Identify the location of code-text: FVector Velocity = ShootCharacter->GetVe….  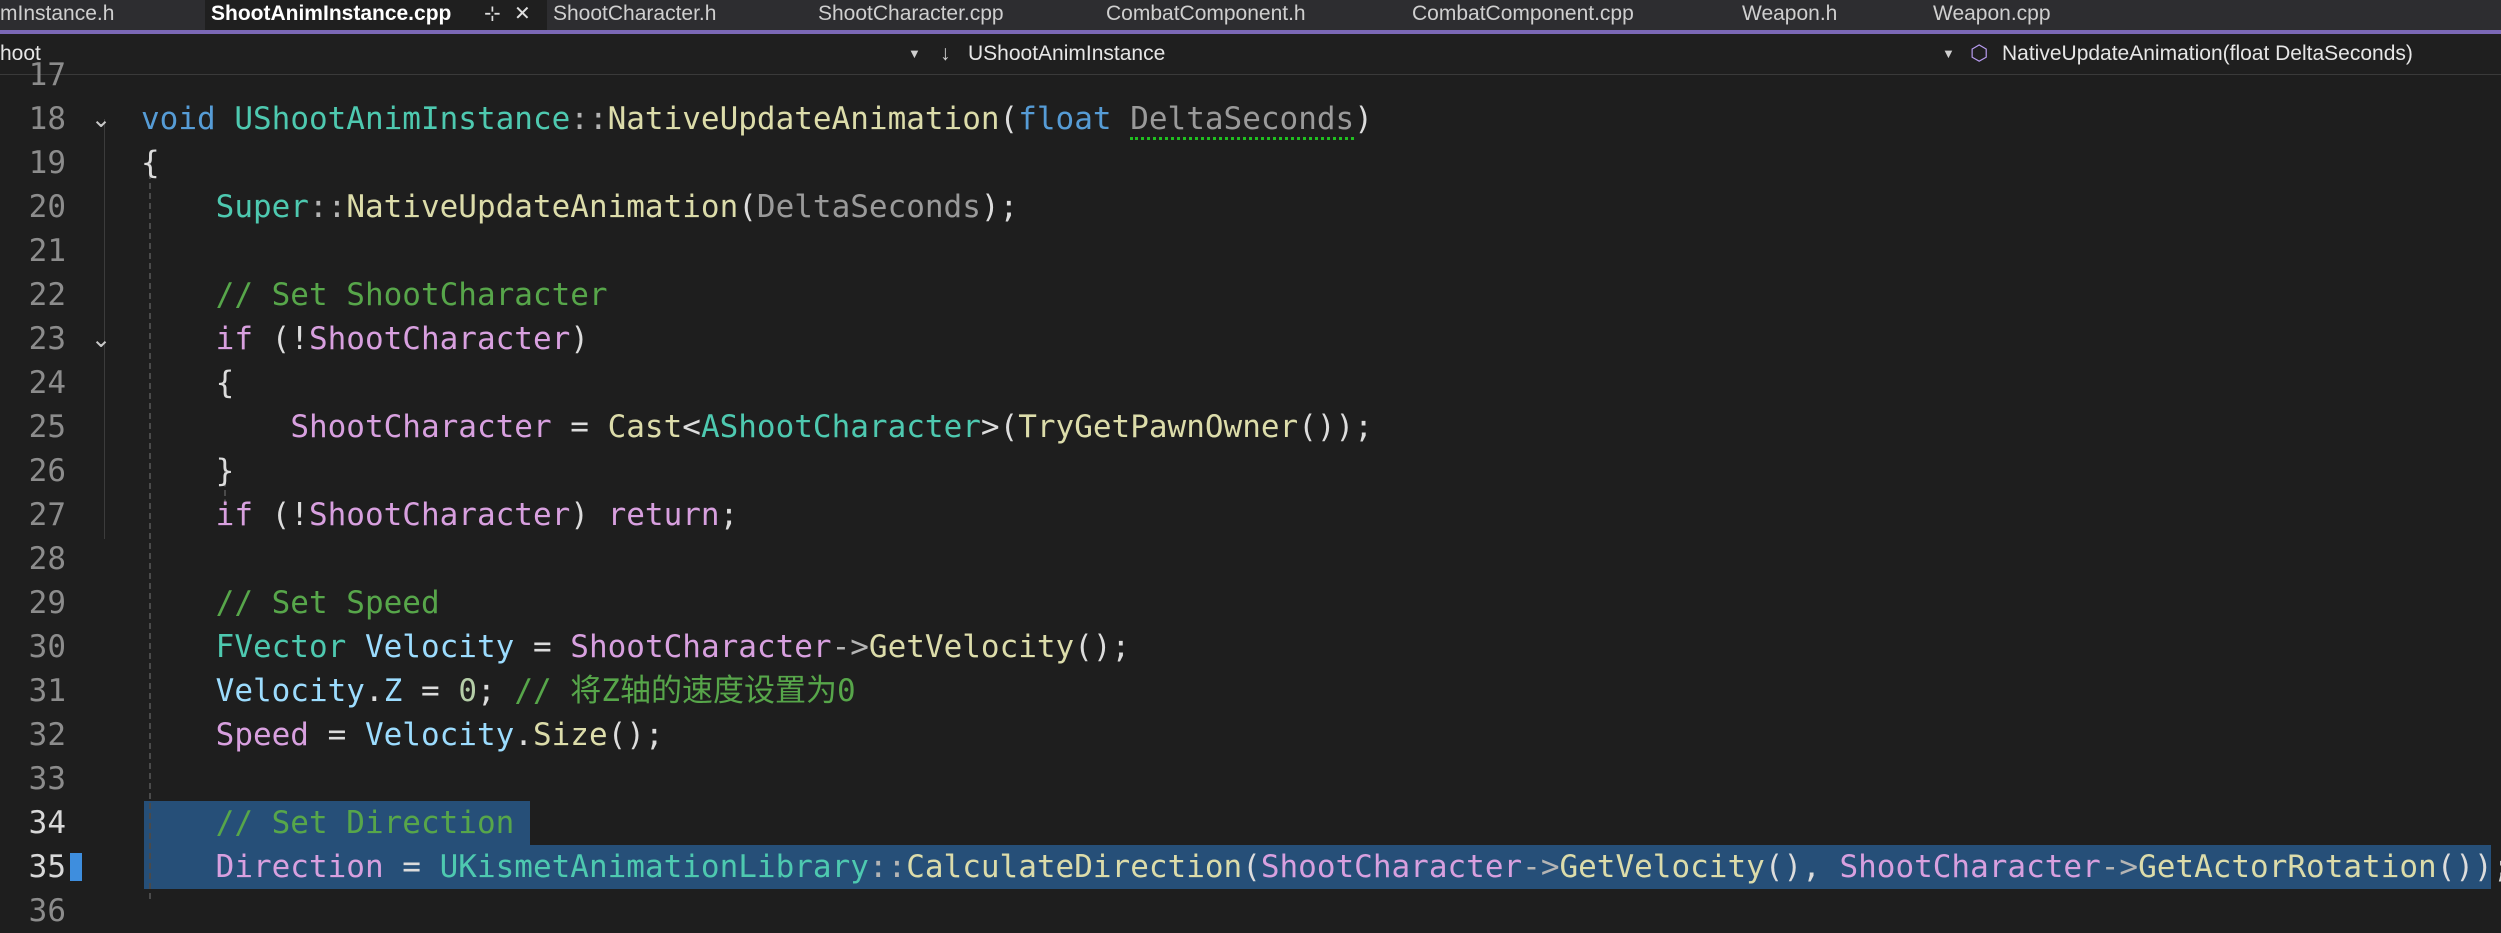
(636, 647).